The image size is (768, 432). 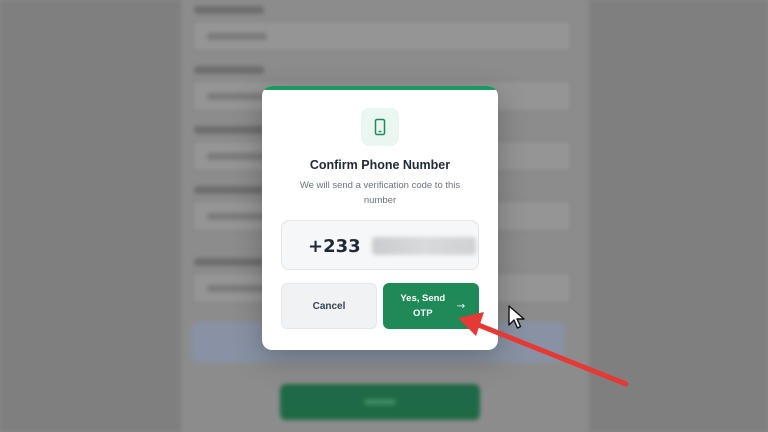 I want to click on phone-country-code: +233, so click(x=334, y=246).